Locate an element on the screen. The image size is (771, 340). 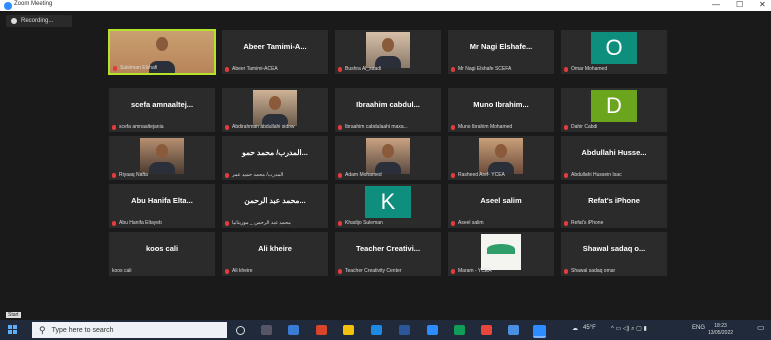
cortana-icon is located at coordinates (240, 330).